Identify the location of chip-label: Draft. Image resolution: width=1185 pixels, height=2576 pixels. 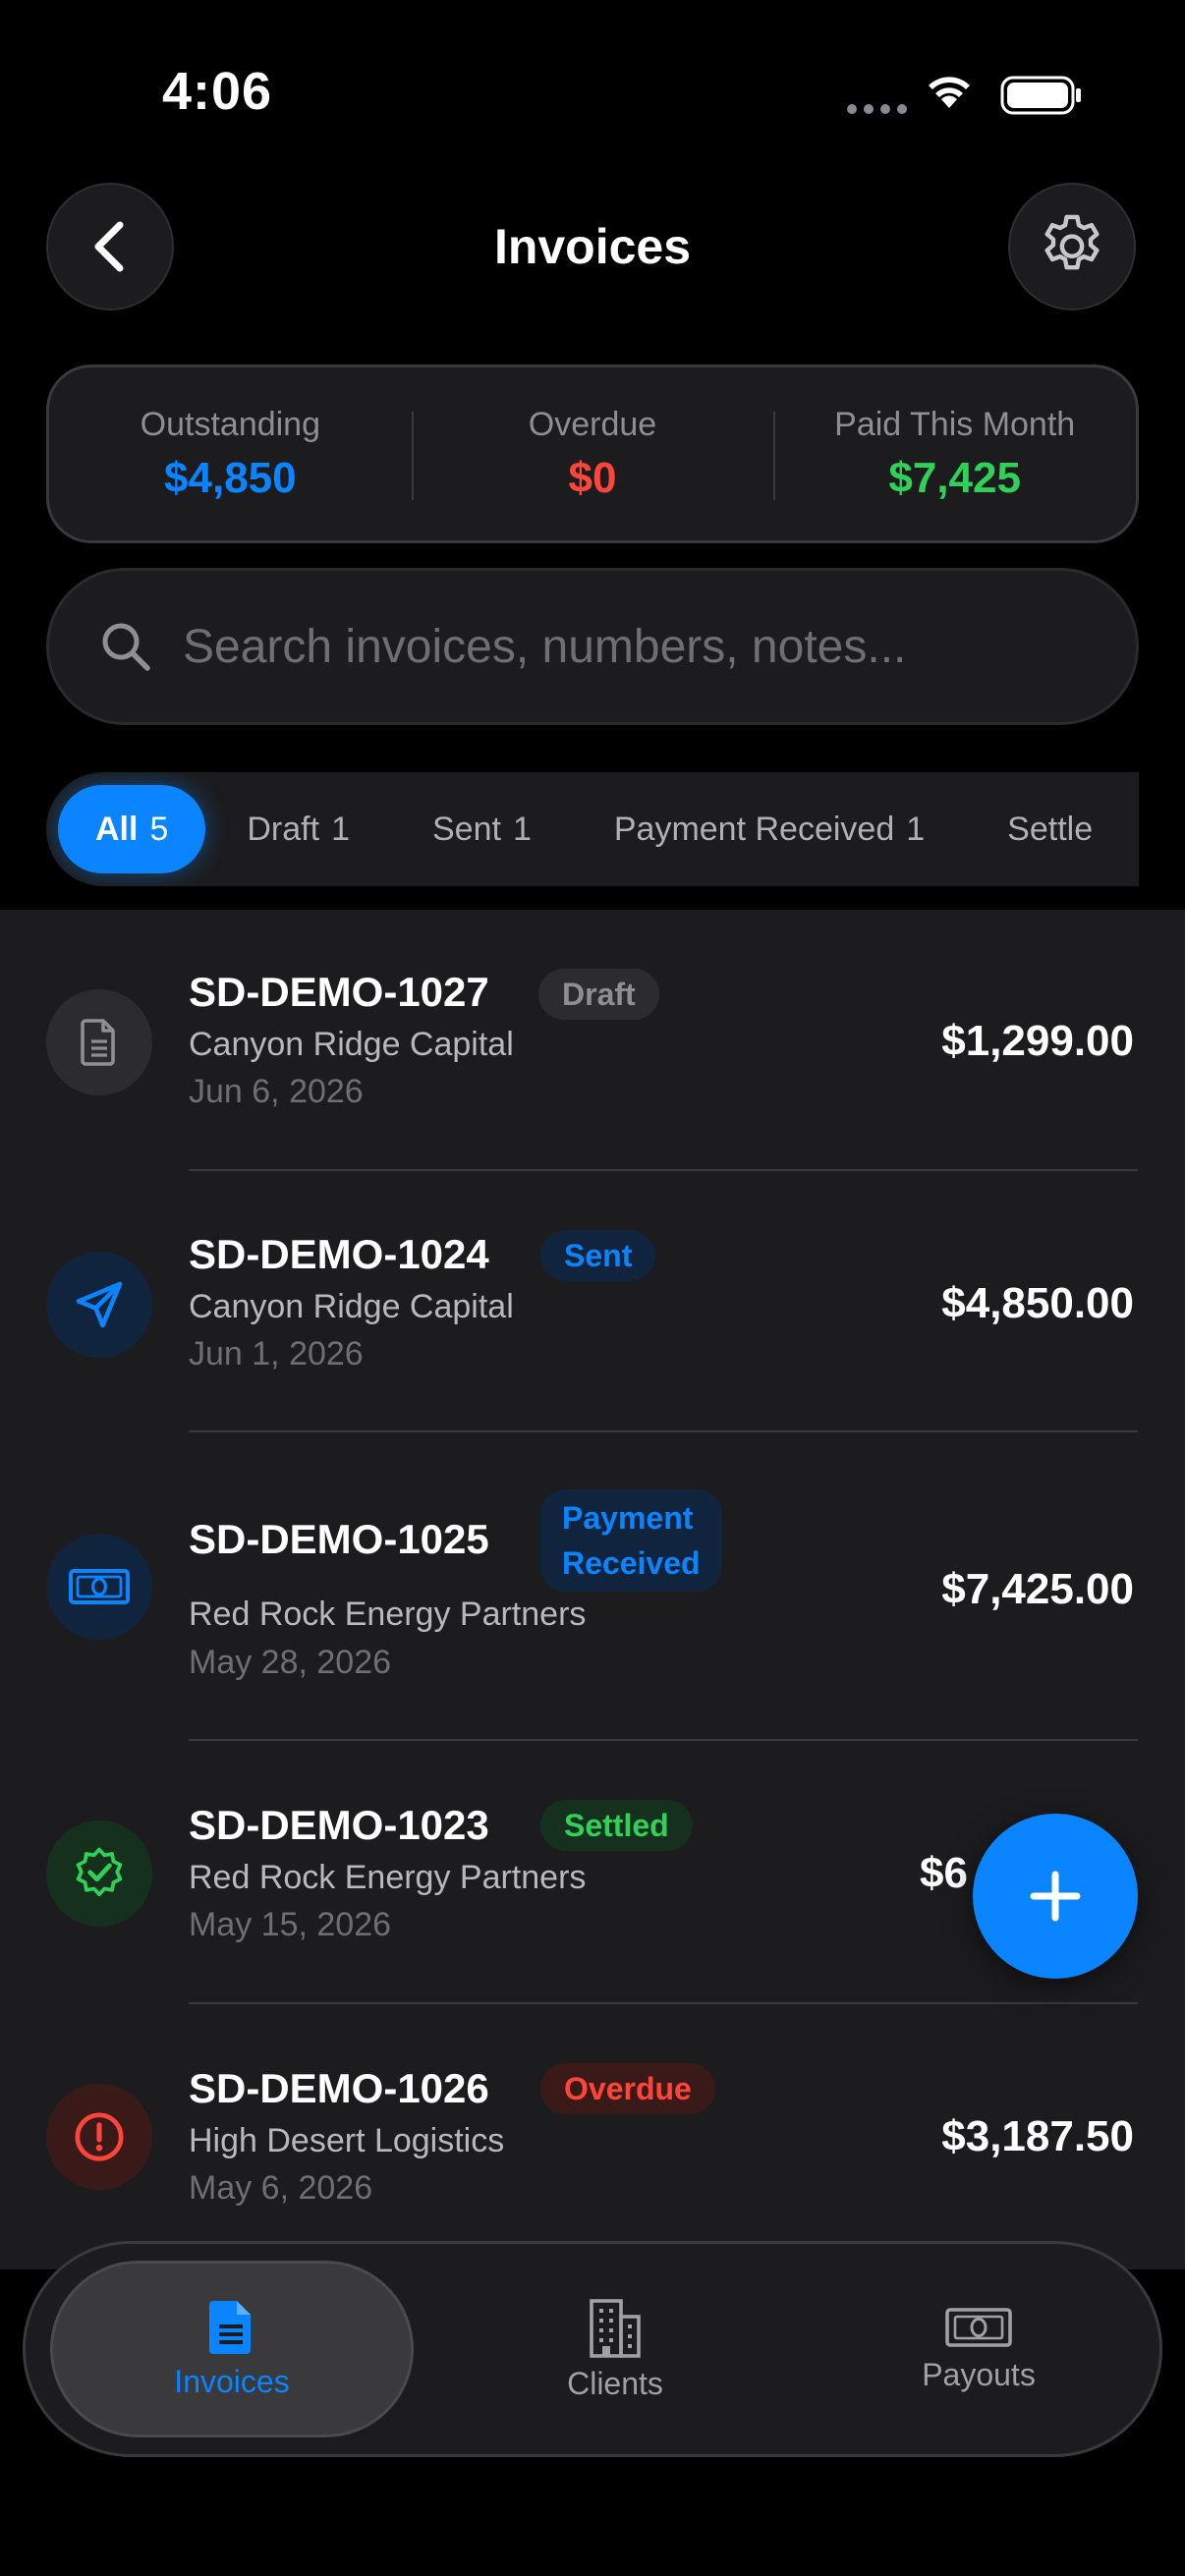
(284, 829).